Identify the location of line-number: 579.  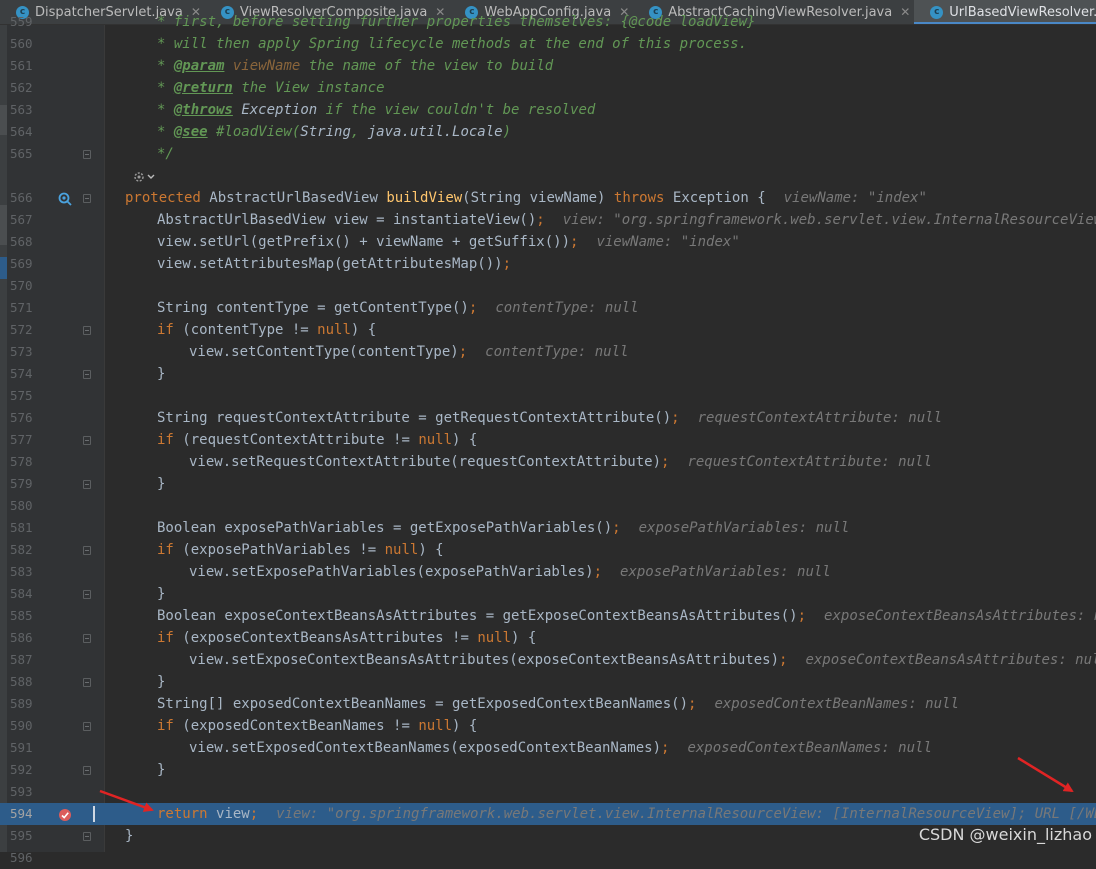
(25, 484).